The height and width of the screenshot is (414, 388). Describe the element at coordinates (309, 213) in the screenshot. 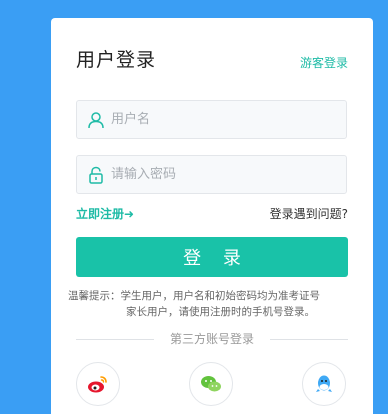

I see `login-problem-link: 登录遇到问题?` at that location.